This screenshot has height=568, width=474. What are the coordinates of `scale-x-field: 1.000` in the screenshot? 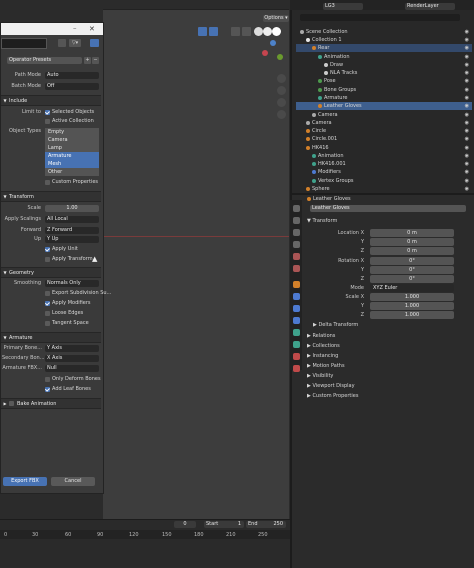 It's located at (412, 297).